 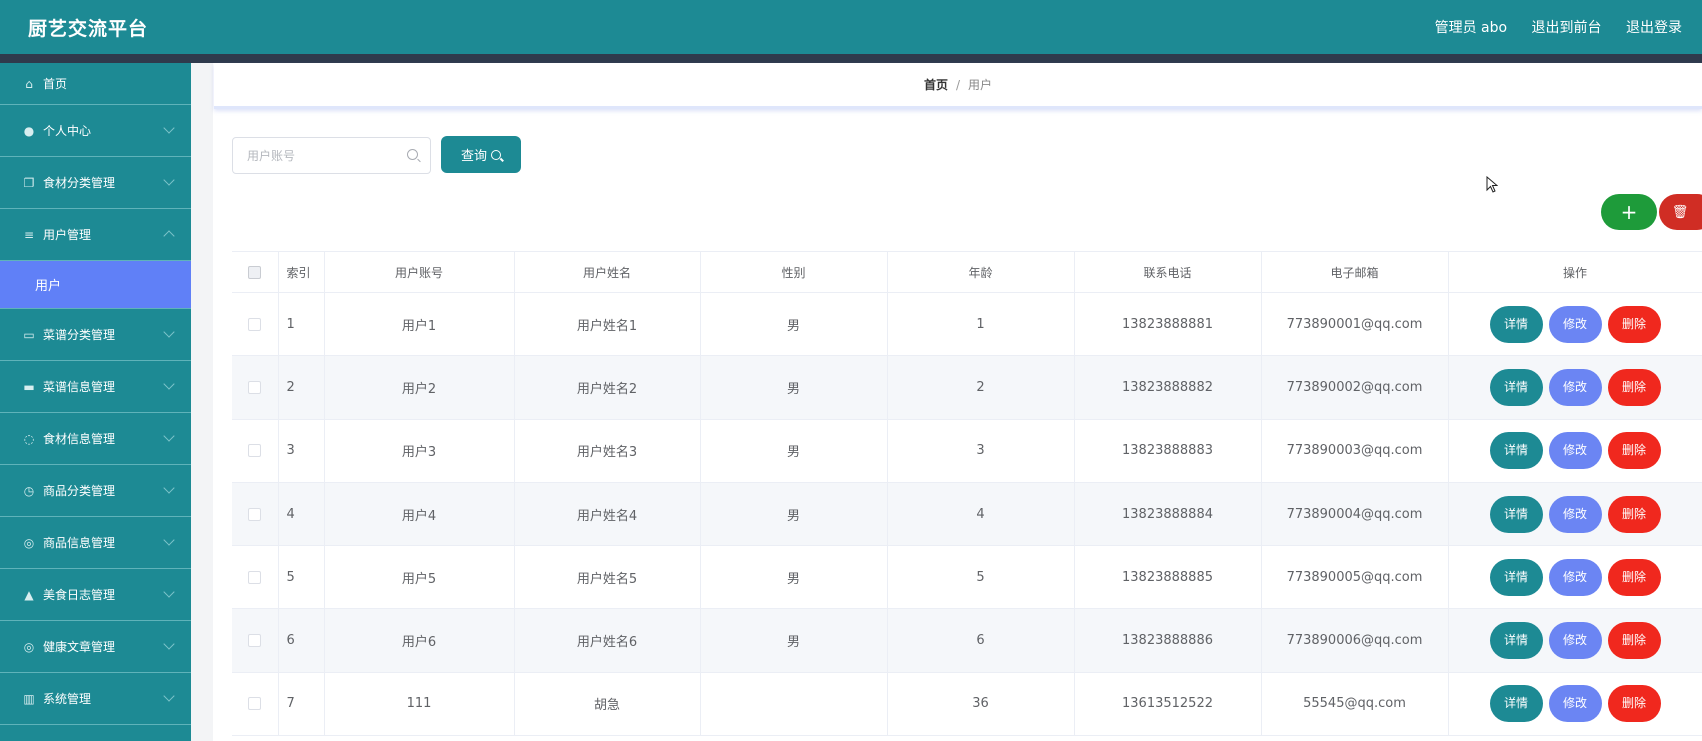 I want to click on sidebar-item-user-management: ≡ 用户管理, so click(x=95, y=235).